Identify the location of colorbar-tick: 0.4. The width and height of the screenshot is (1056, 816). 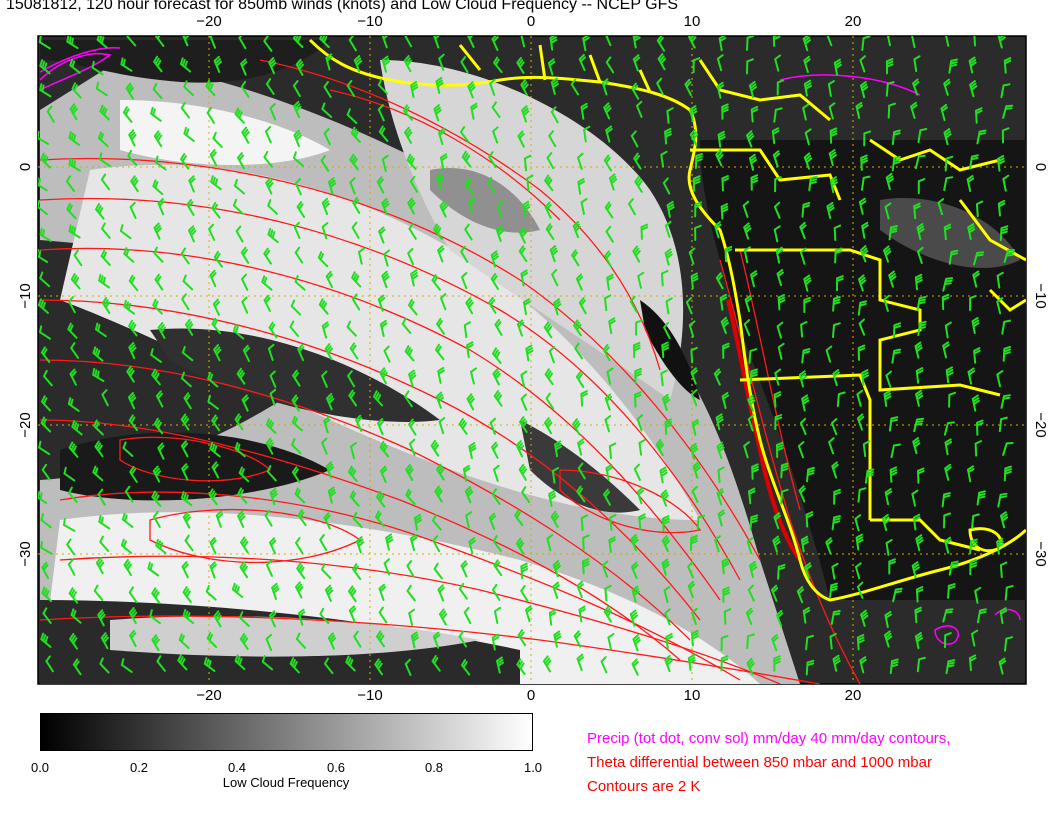
(237, 767).